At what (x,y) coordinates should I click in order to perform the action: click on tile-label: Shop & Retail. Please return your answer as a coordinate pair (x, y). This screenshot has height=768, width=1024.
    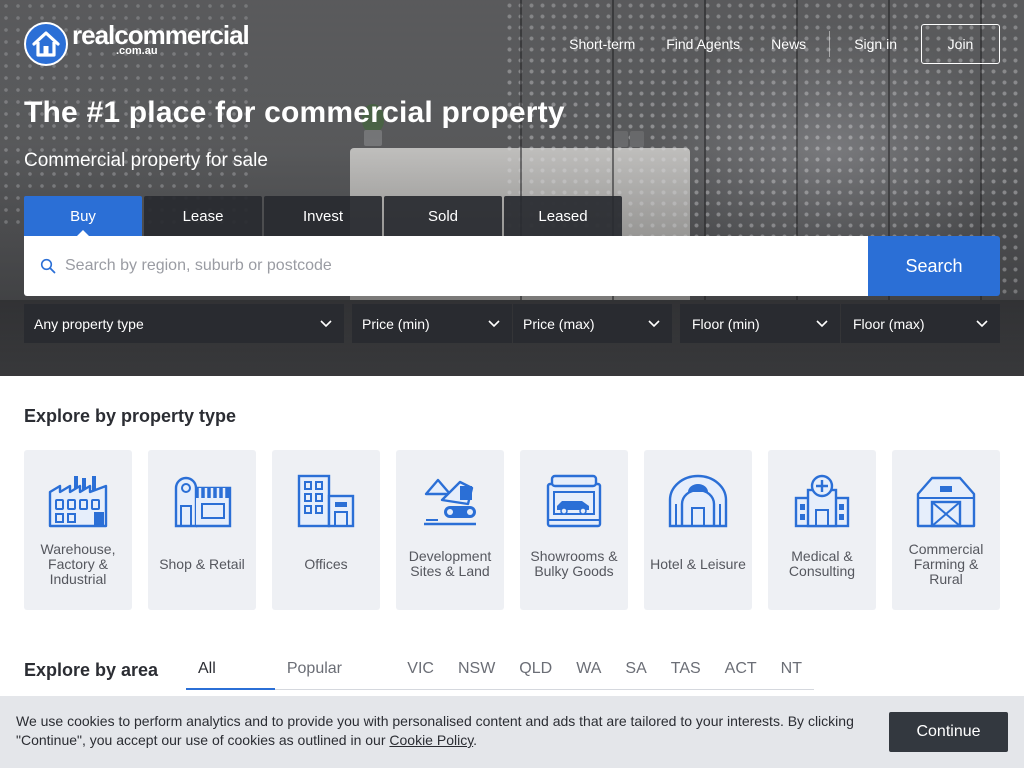
    Looking at the image, I should click on (202, 563).